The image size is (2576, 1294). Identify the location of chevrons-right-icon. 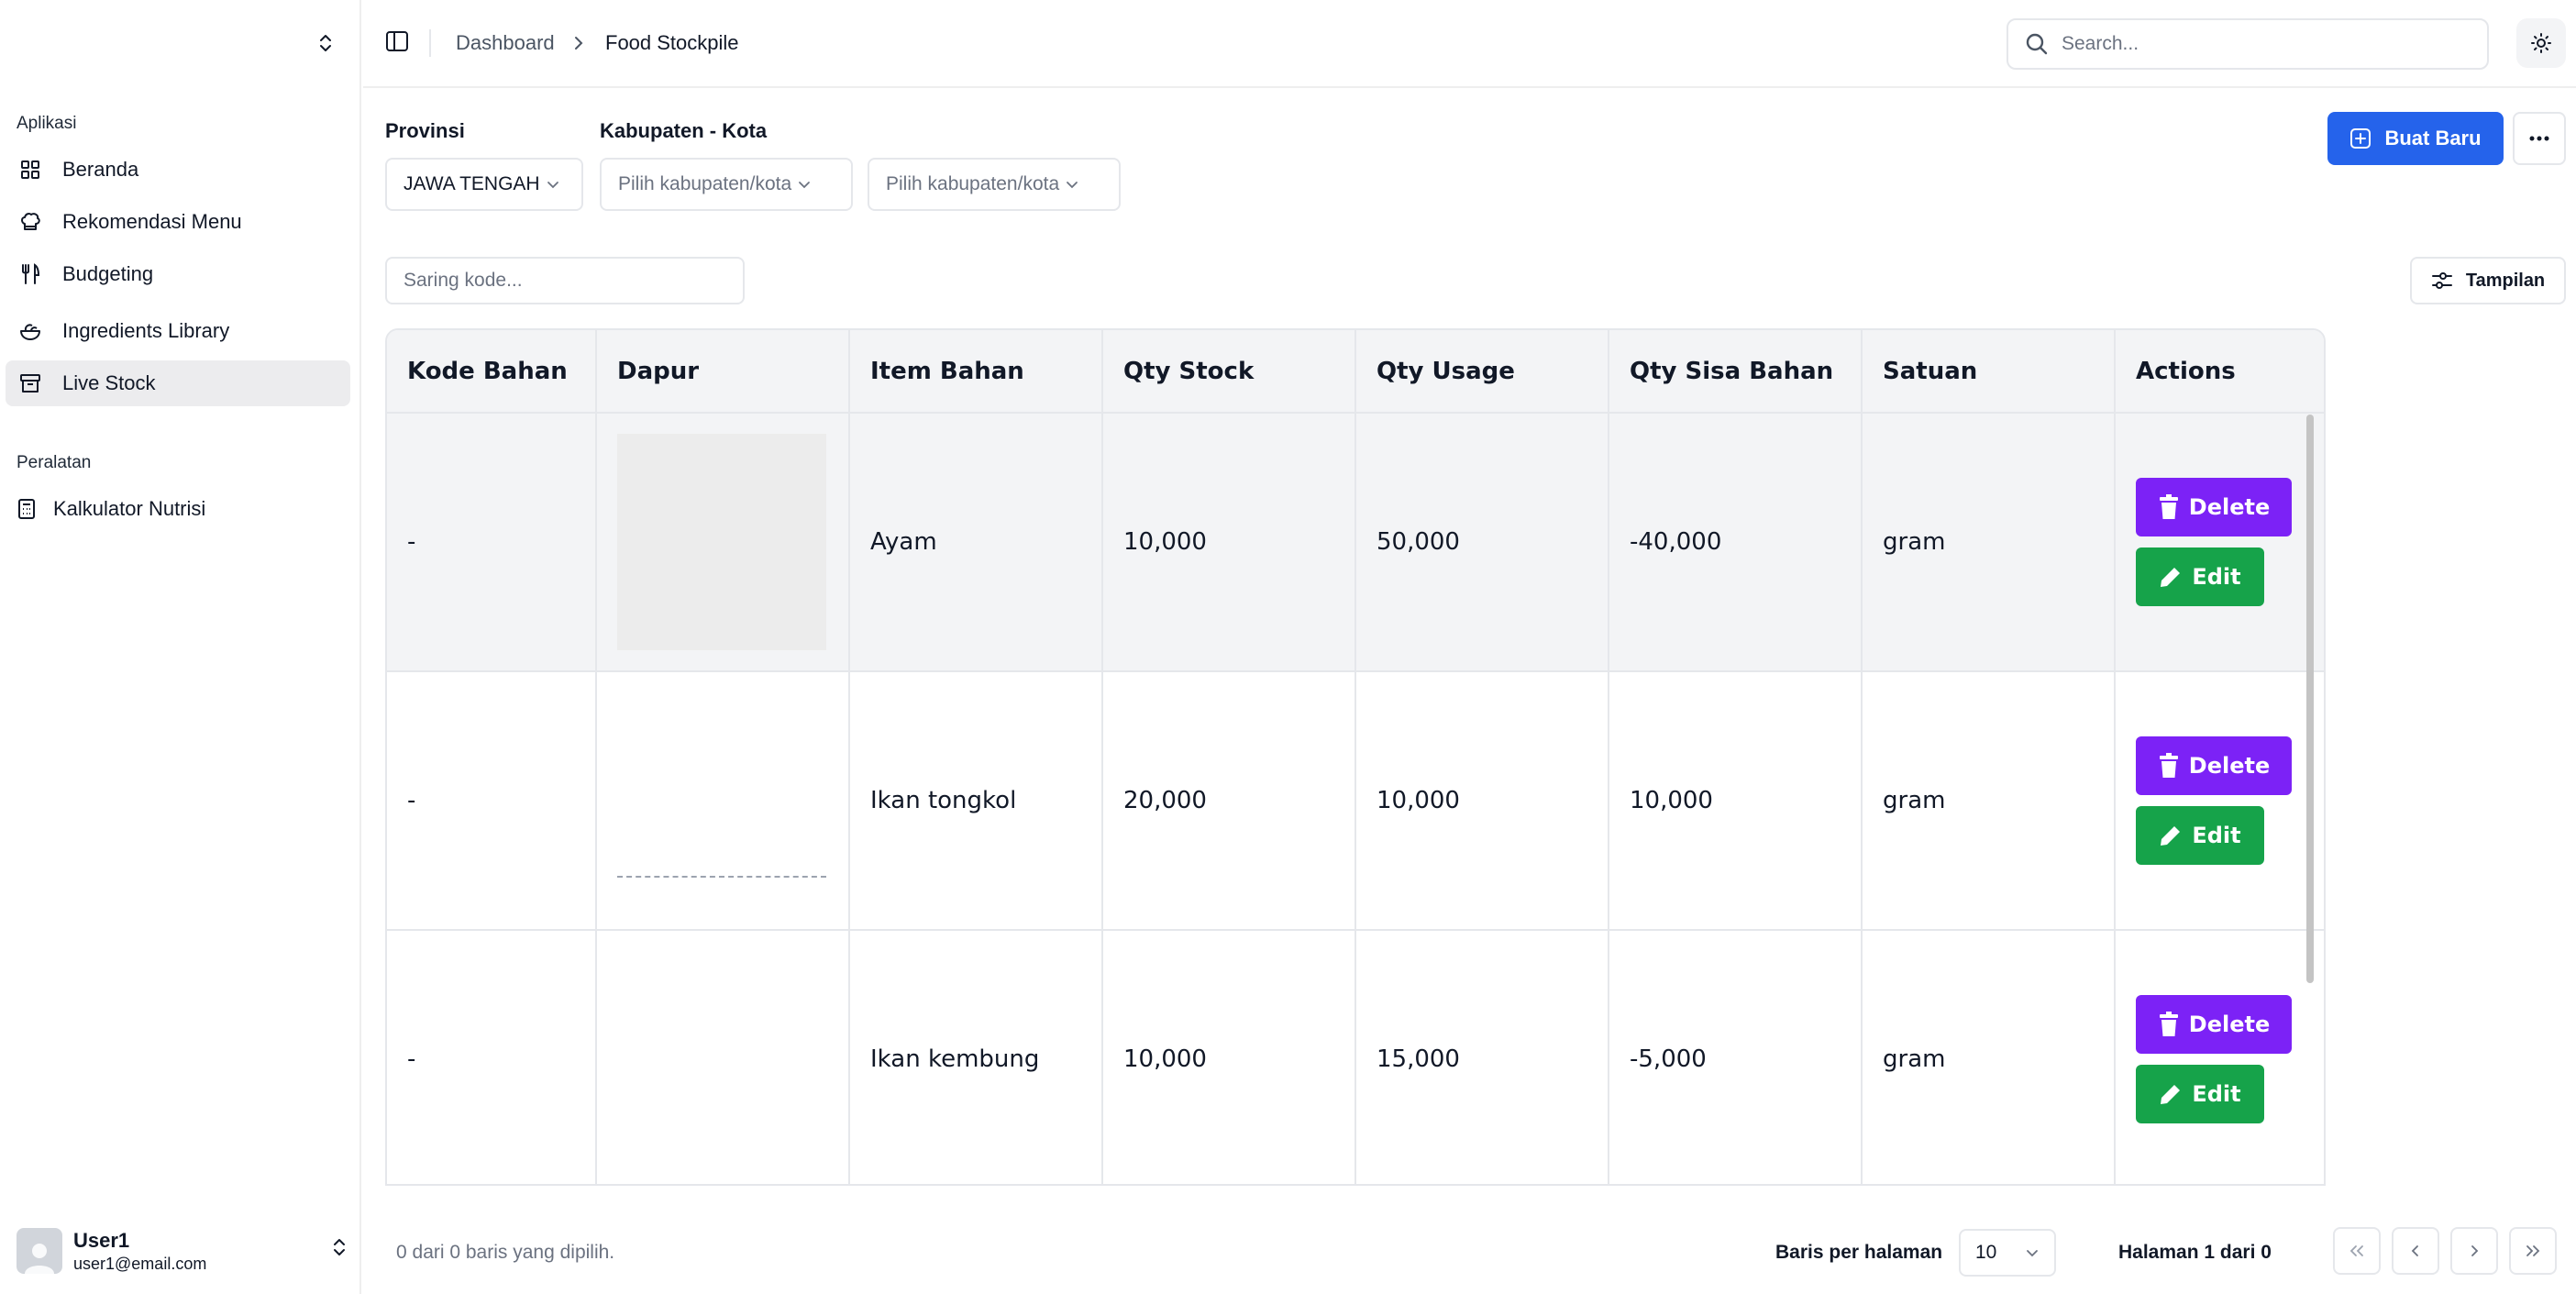
(2533, 1251).